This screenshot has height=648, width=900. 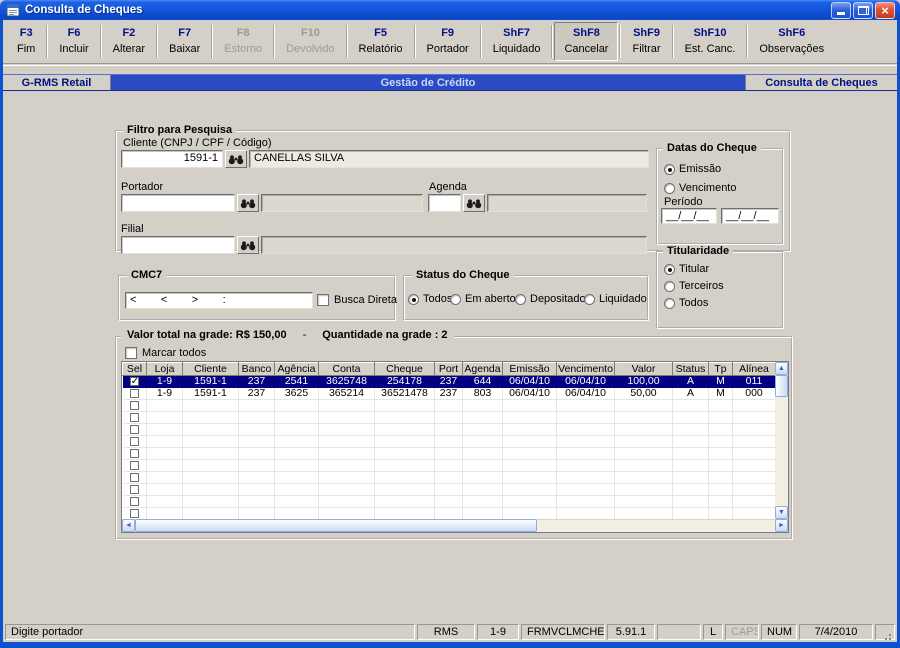 I want to click on col-agenda: Agenda, so click(x=482, y=369).